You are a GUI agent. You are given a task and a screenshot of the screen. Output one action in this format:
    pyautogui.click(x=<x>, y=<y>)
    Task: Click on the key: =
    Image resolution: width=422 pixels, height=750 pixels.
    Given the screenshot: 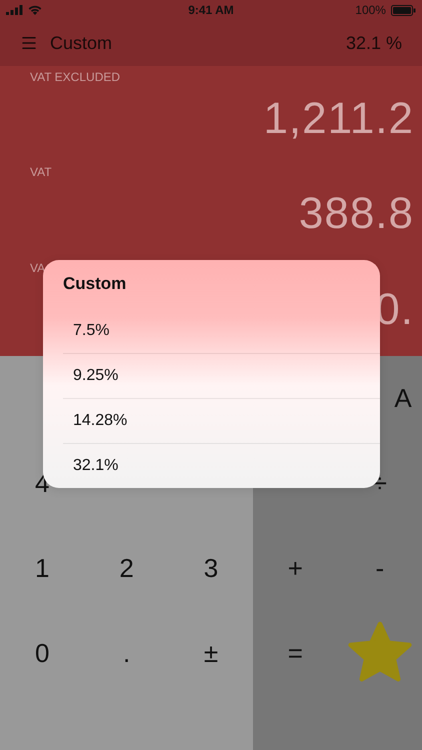 What is the action you would take?
    pyautogui.click(x=295, y=654)
    